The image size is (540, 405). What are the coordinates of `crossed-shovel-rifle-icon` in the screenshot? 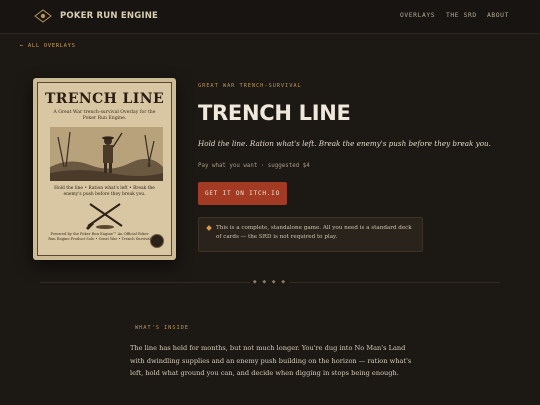 It's located at (104, 216).